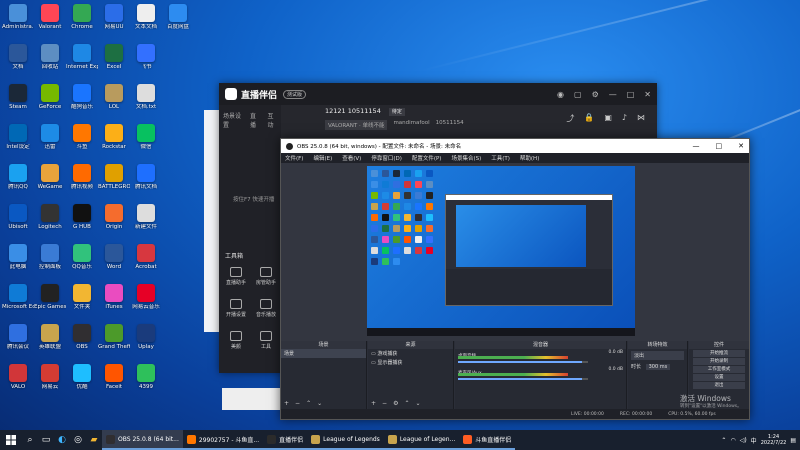 The width and height of the screenshot is (800, 450). Describe the element at coordinates (62, 440) in the screenshot. I see `edge-icon: ◐` at that location.